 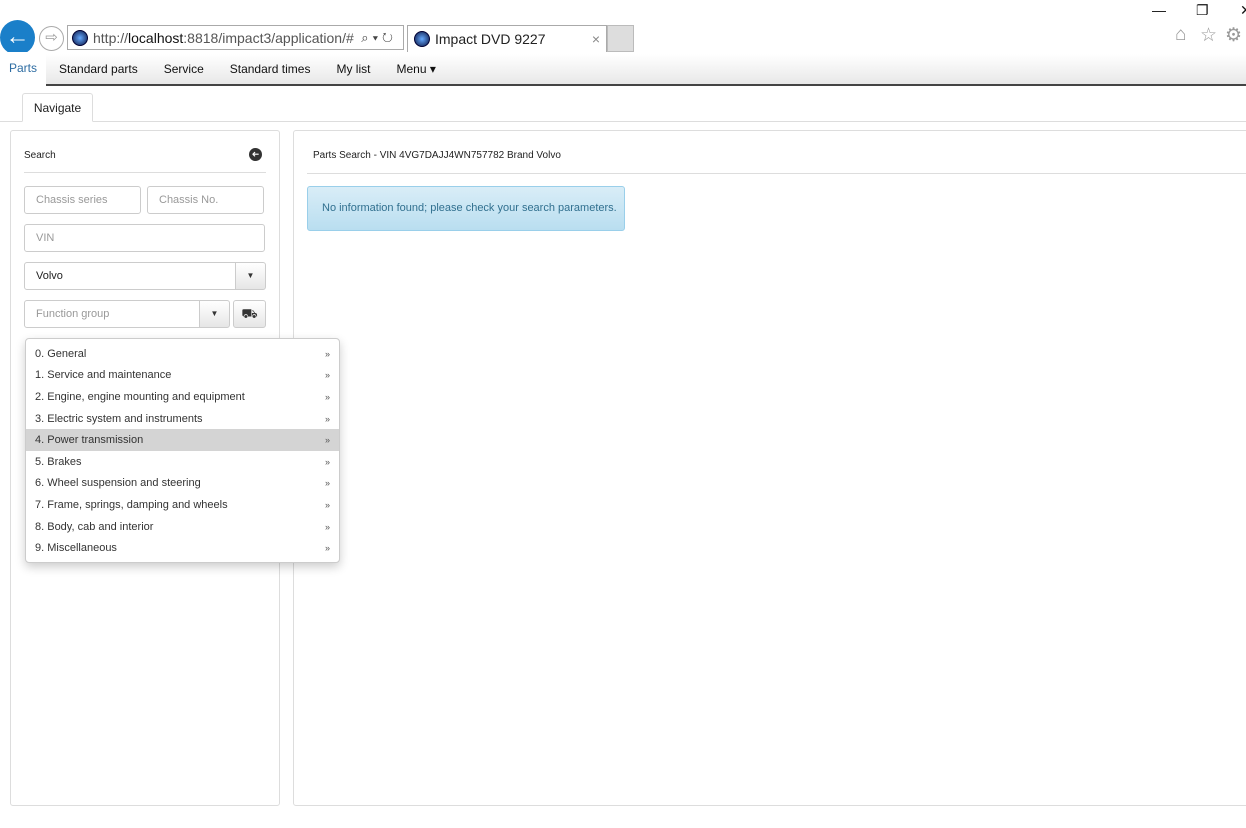 I want to click on menu-item-label: 6. Wheel suspension and steering, so click(x=118, y=483).